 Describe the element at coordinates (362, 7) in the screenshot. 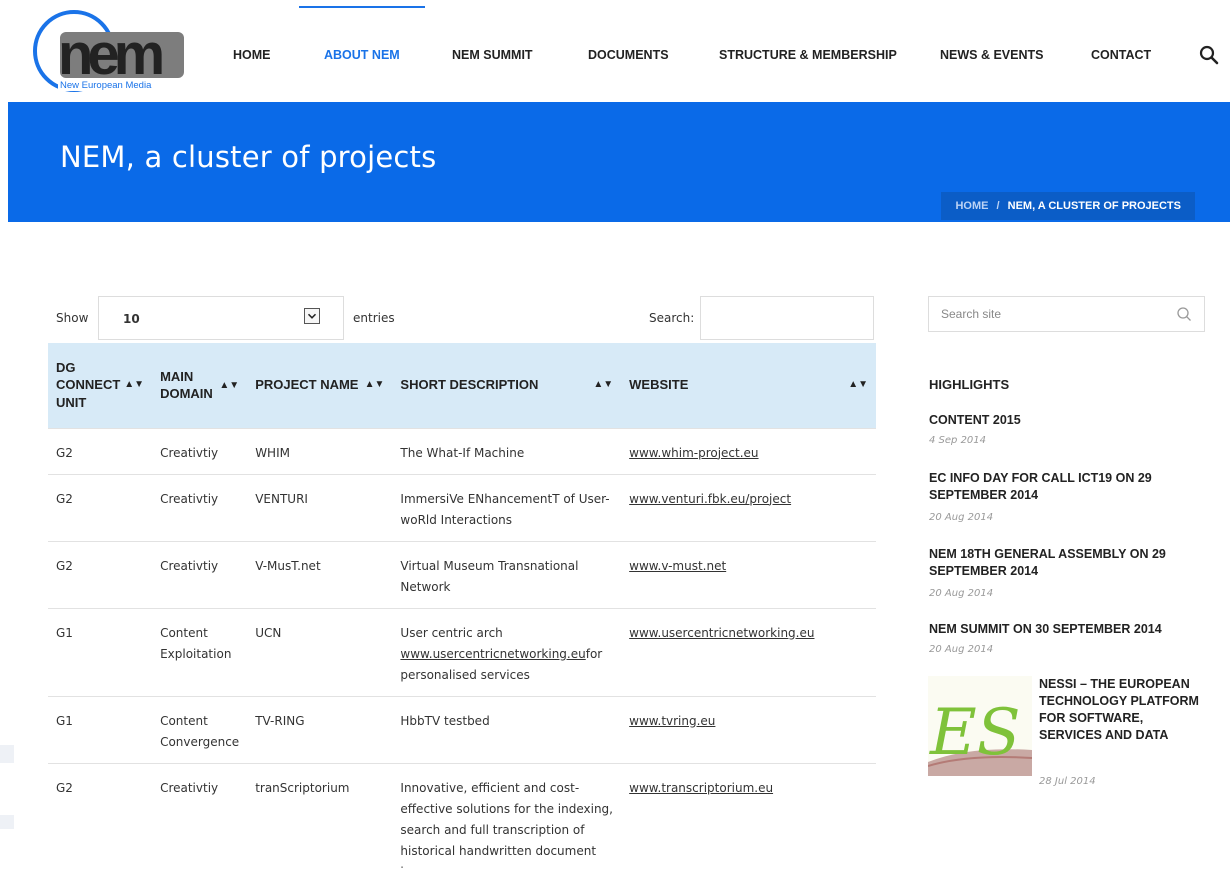

I see `nav-active-indicator` at that location.